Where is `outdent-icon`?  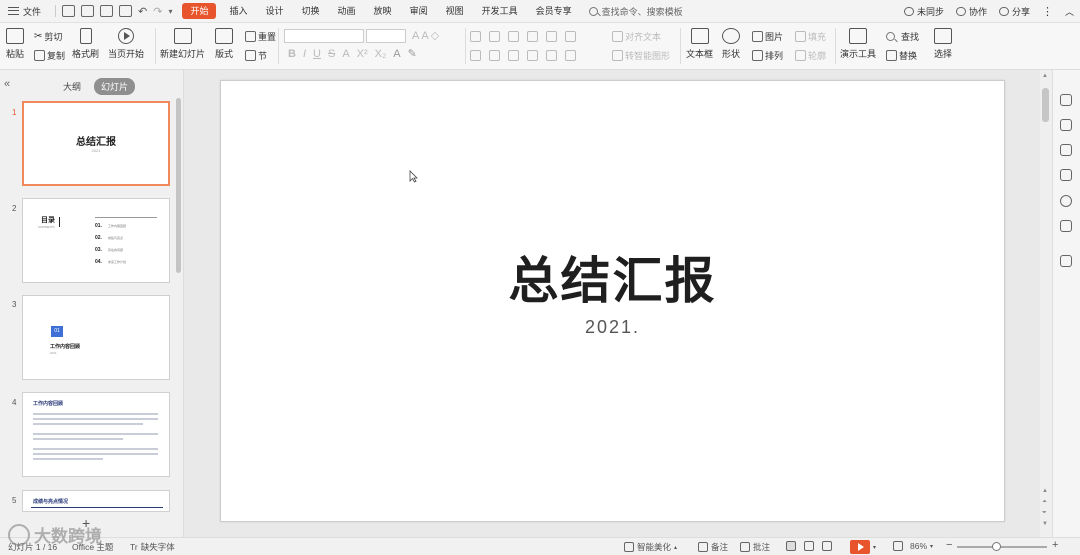 outdent-icon is located at coordinates (513, 36).